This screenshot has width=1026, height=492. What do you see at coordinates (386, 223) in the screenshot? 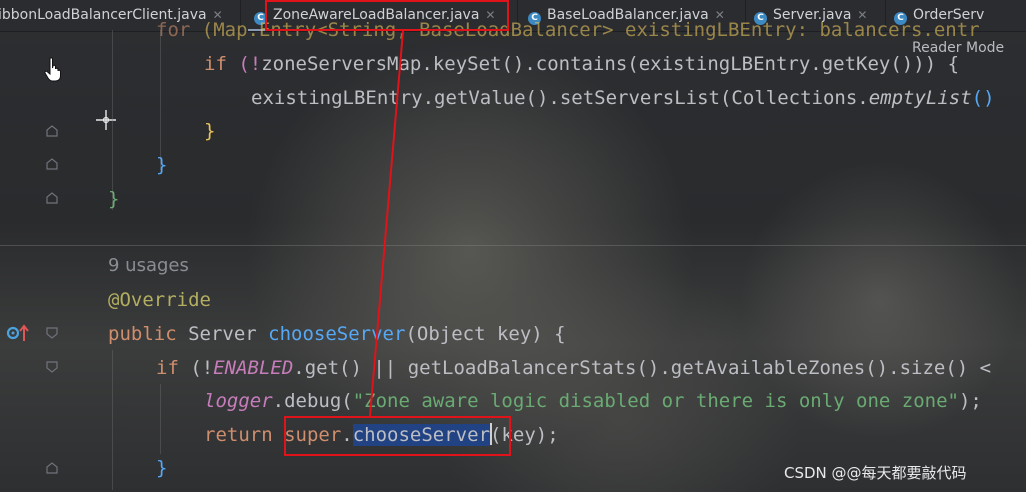
I see `annotation-connector` at bounding box center [386, 223].